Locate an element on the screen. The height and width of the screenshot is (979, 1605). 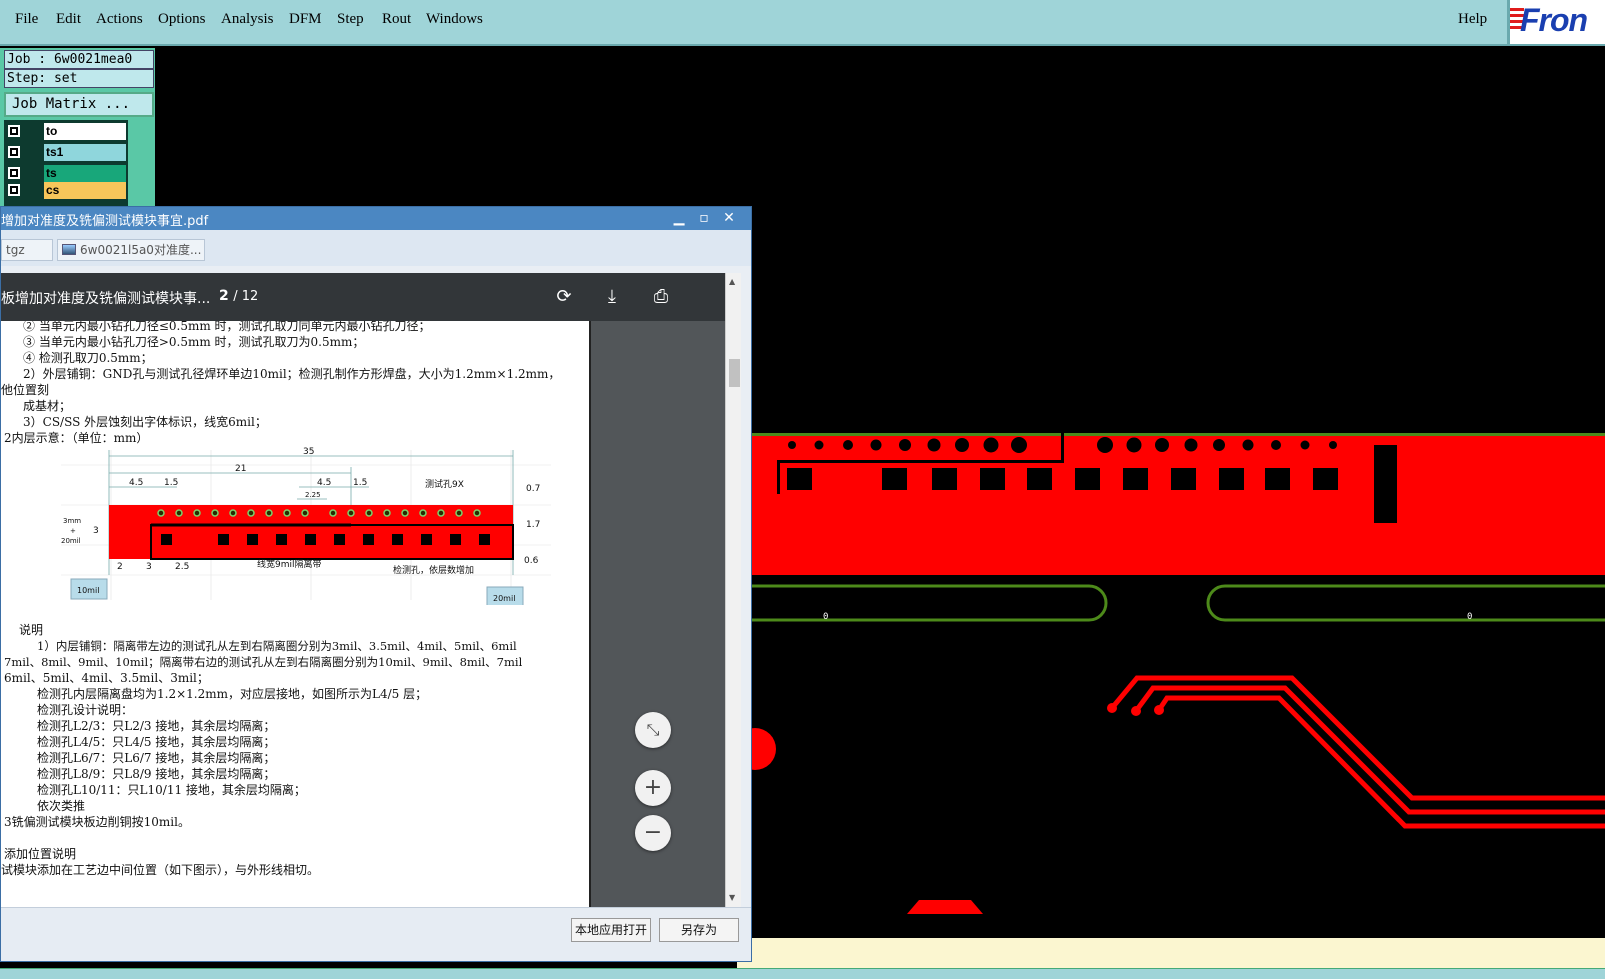
text-line: ② 当单元内最小钻孔刀径≤0.5mm 时，测试孔取刀同单元内最小钻孔刀径； is located at coordinates (227, 327).